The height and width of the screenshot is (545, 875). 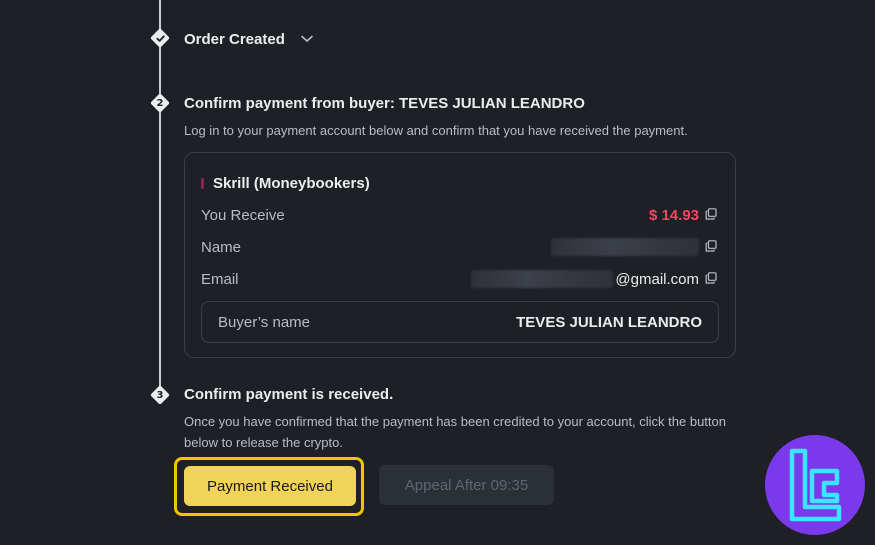 I want to click on step-3-title: Confirm payment is received., so click(x=289, y=394).